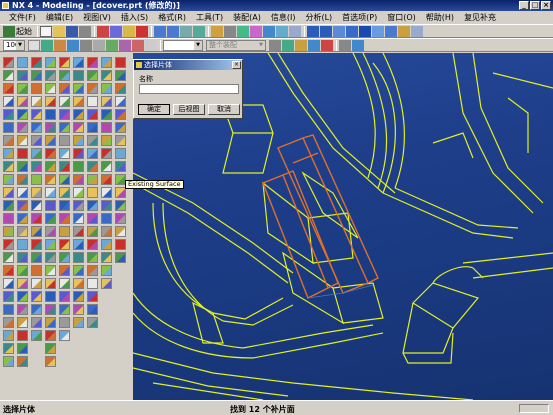  I want to click on menu-file: 文件(F), so click(22, 17).